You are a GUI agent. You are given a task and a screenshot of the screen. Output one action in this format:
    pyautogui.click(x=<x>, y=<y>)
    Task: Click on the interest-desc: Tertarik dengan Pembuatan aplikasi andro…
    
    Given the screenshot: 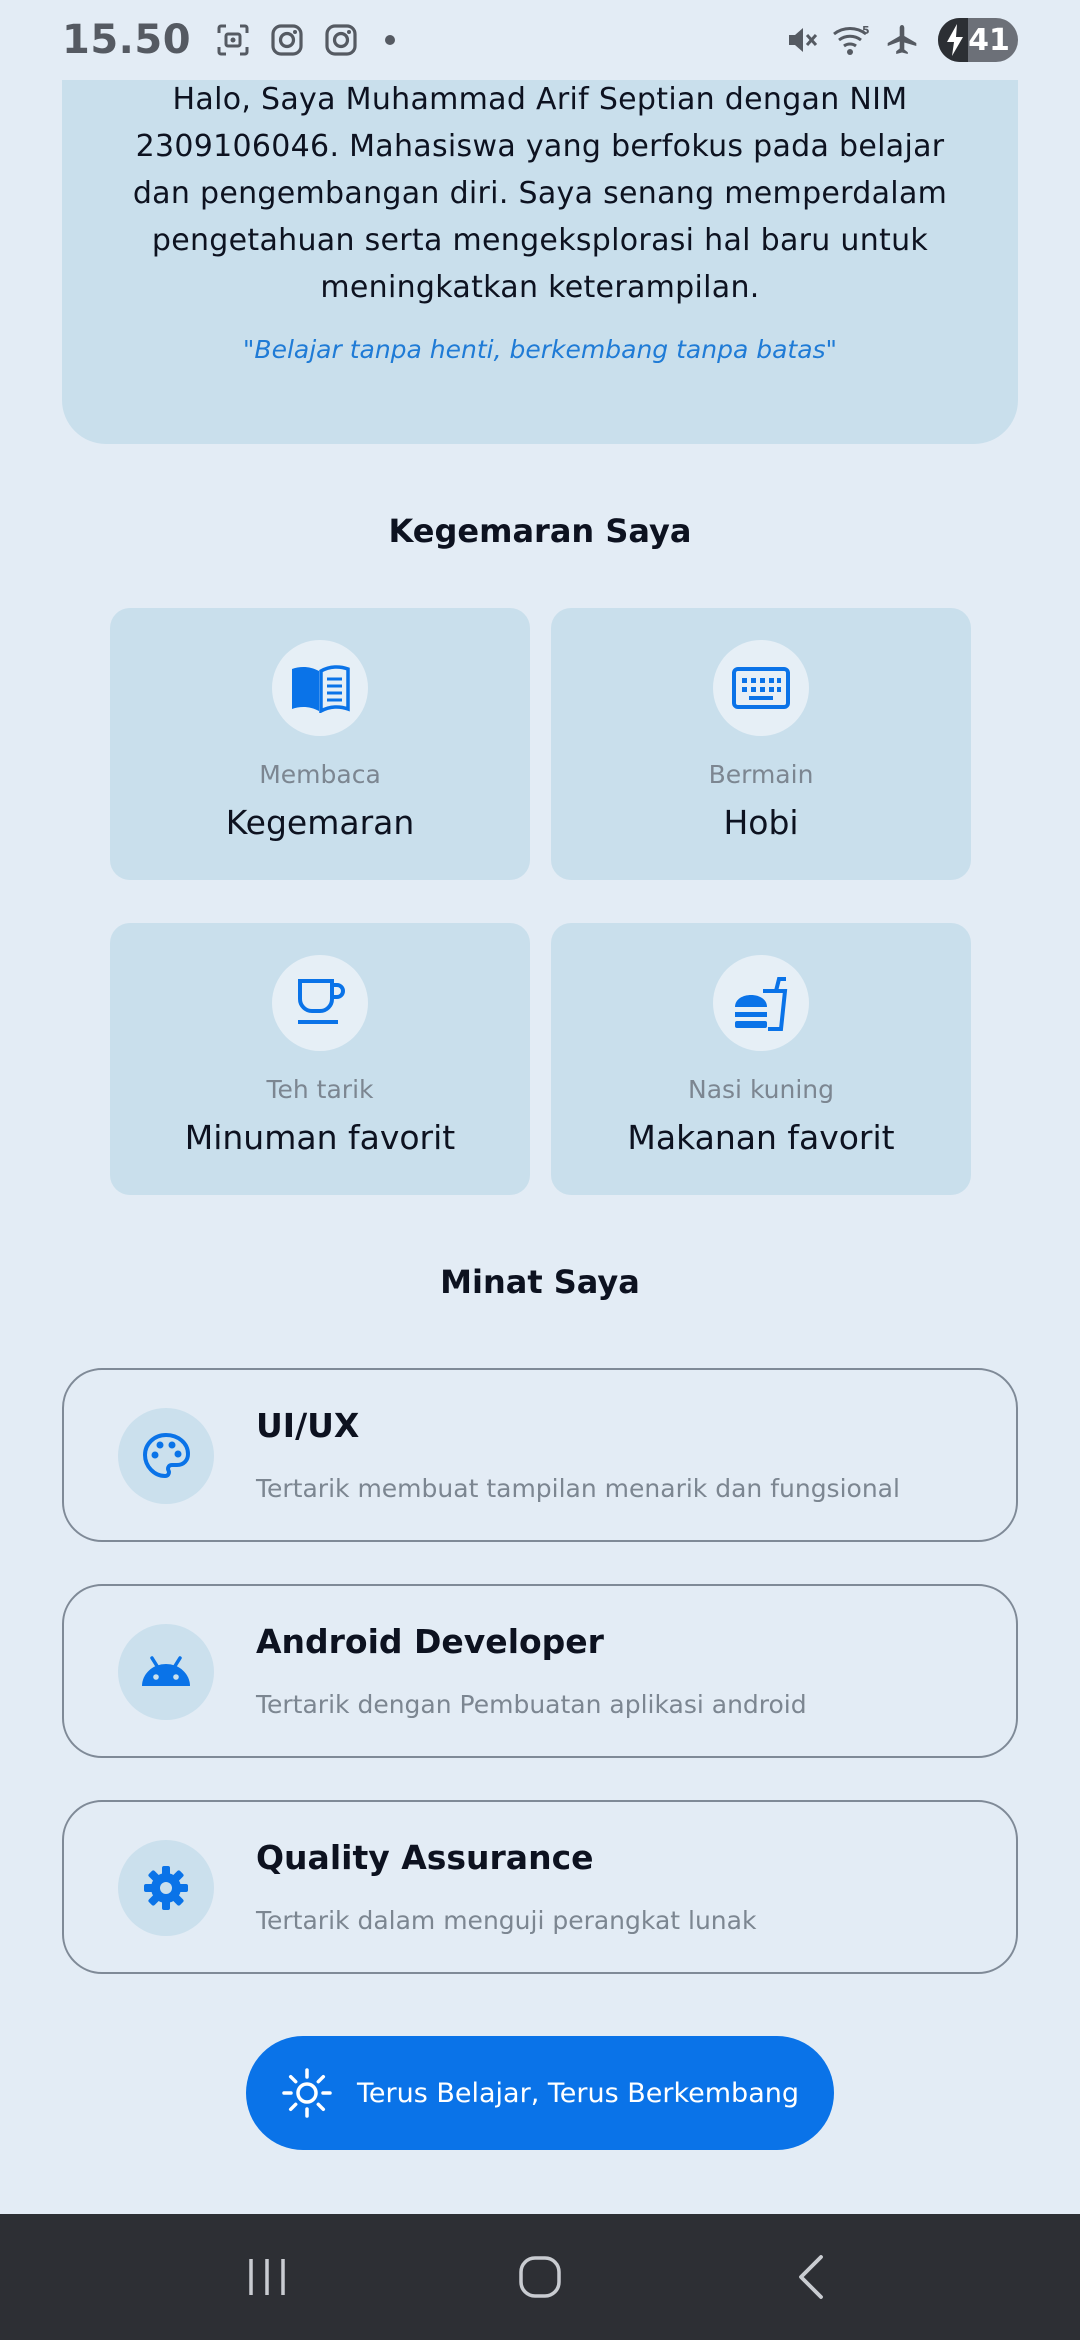 What is the action you would take?
    pyautogui.click(x=531, y=1704)
    